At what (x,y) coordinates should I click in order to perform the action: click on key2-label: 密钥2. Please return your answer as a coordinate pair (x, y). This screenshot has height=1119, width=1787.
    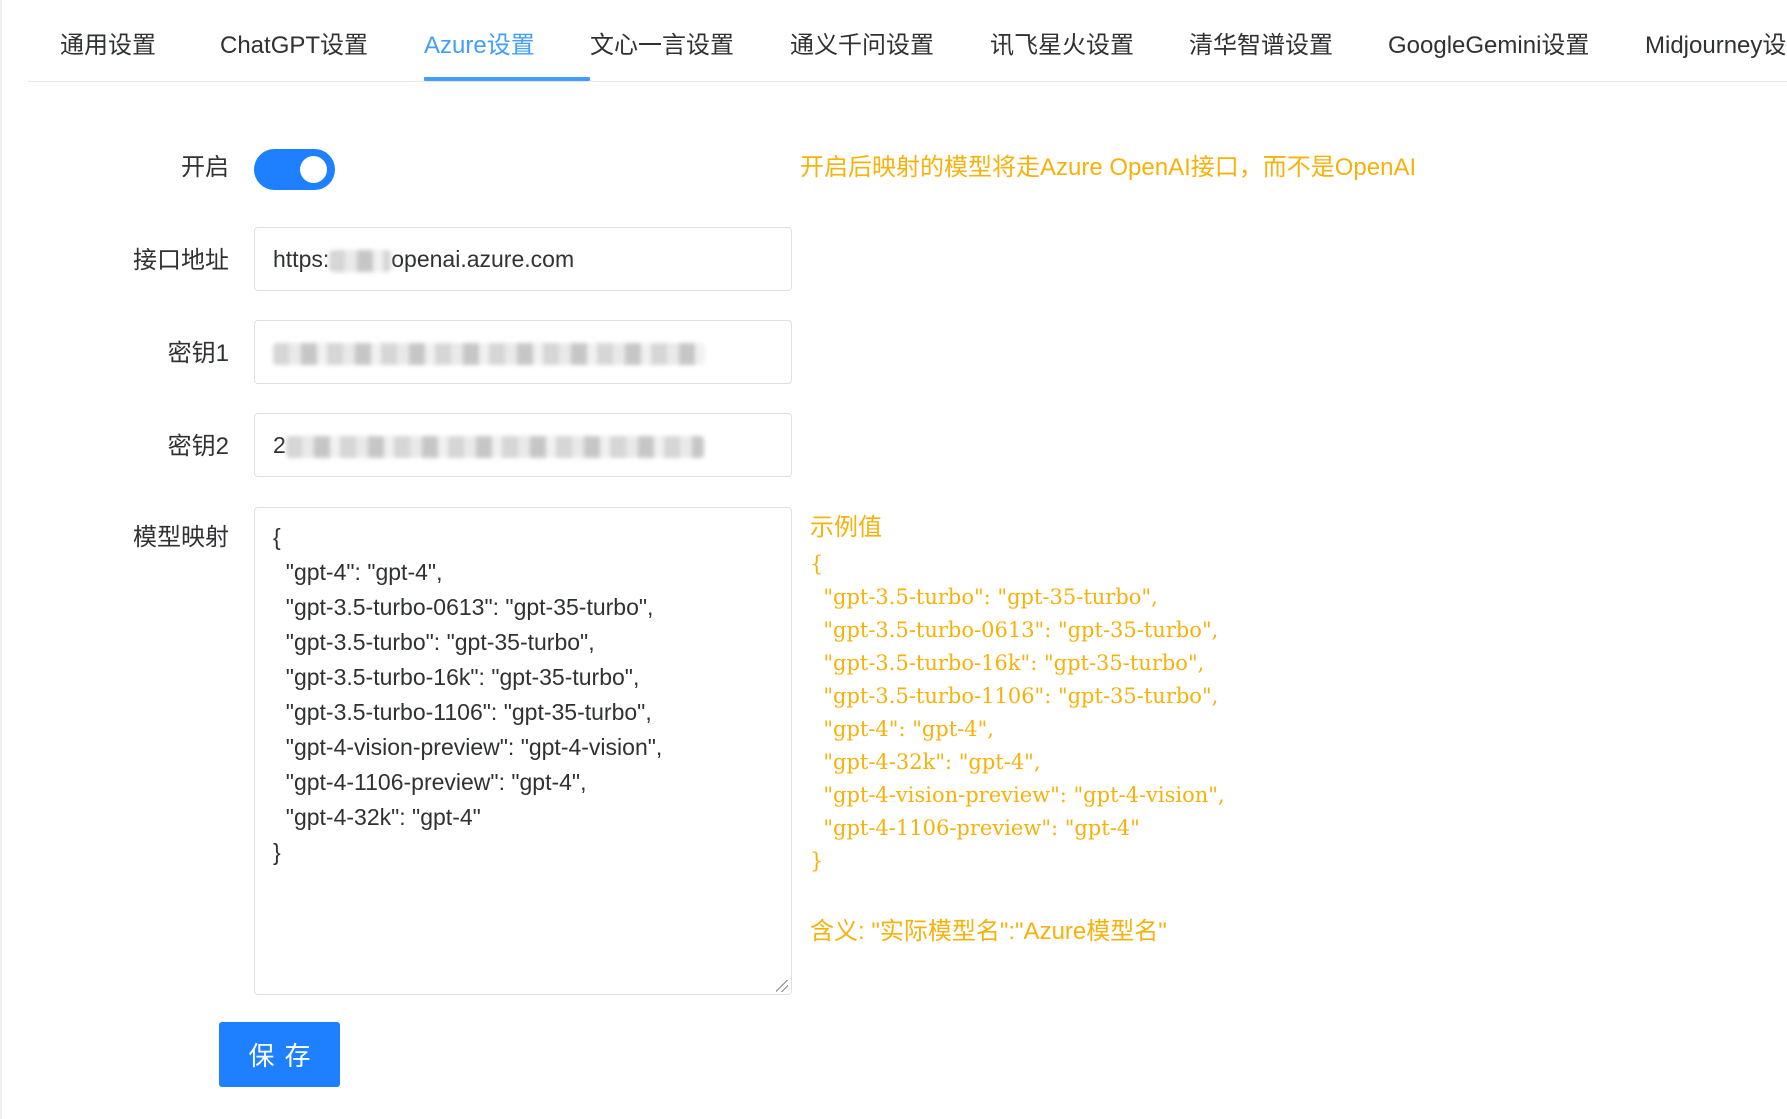
    Looking at the image, I should click on (198, 446).